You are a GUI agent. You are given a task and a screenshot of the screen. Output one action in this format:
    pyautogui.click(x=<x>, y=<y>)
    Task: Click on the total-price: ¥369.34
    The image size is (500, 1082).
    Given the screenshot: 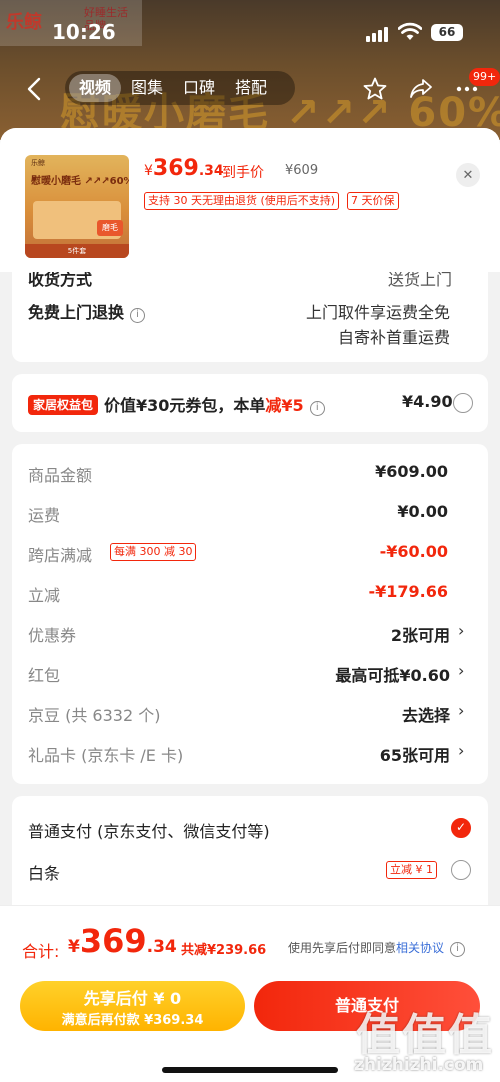 What is the action you would take?
    pyautogui.click(x=122, y=941)
    